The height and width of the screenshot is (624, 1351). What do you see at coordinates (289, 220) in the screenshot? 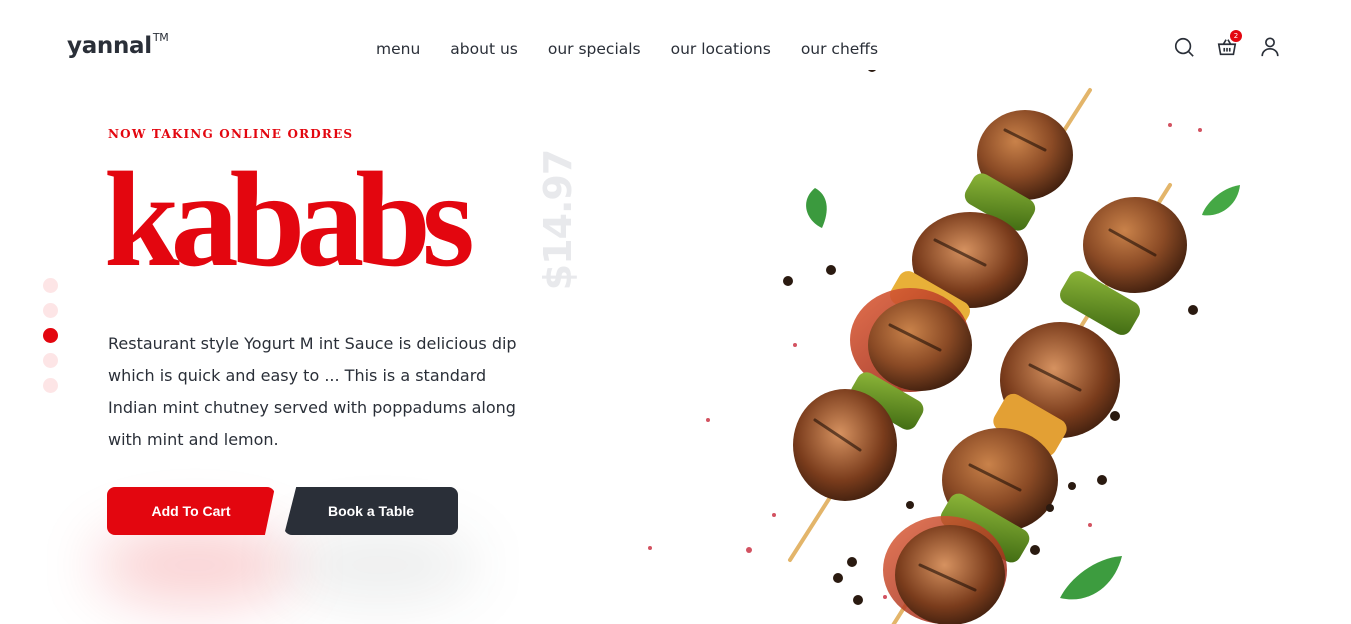
I see `hero-title: kababs` at bounding box center [289, 220].